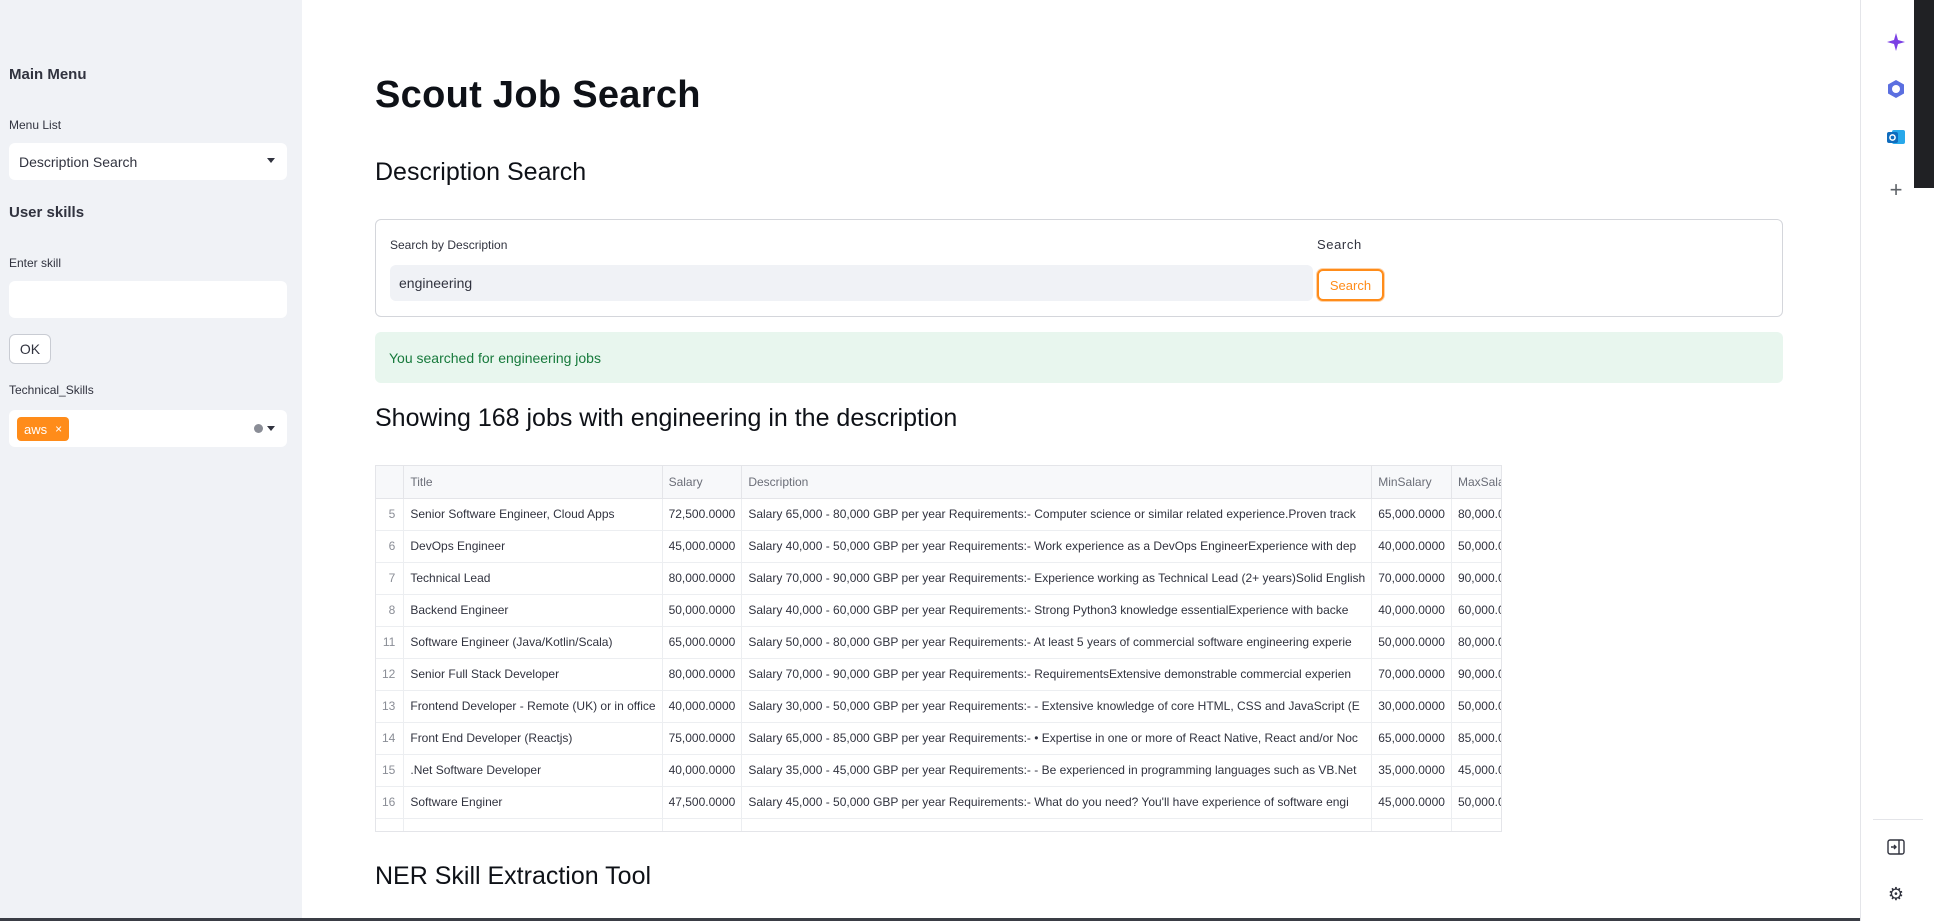  What do you see at coordinates (148, 161) in the screenshot?
I see `menu-list-select: Description Search` at bounding box center [148, 161].